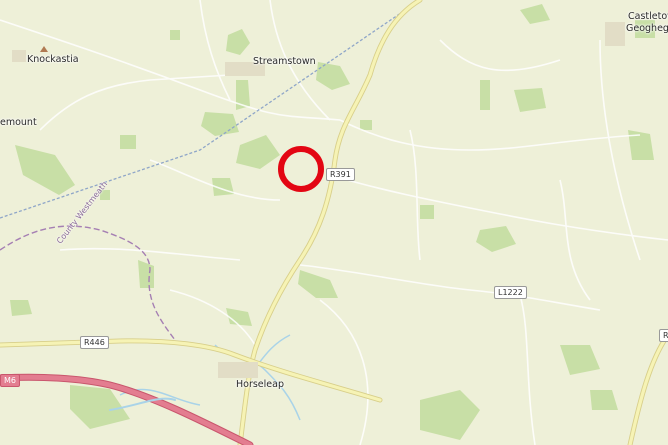 The width and height of the screenshot is (668, 445). I want to click on place-label-knockastia: Knockastia, so click(53, 59).